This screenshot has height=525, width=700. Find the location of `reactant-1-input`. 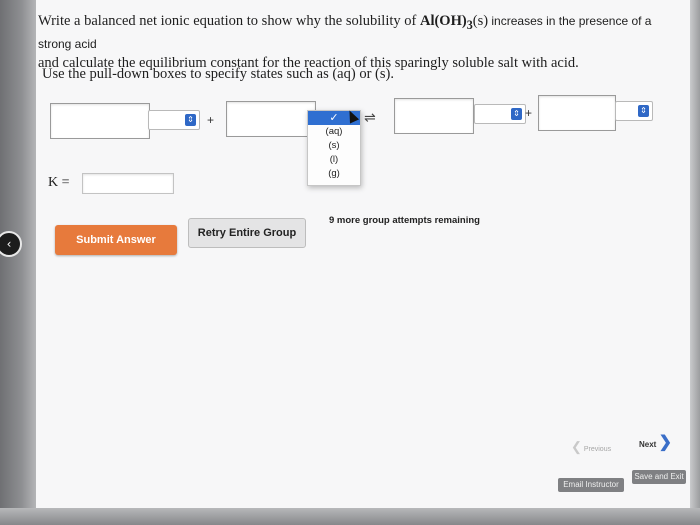

reactant-1-input is located at coordinates (100, 121).